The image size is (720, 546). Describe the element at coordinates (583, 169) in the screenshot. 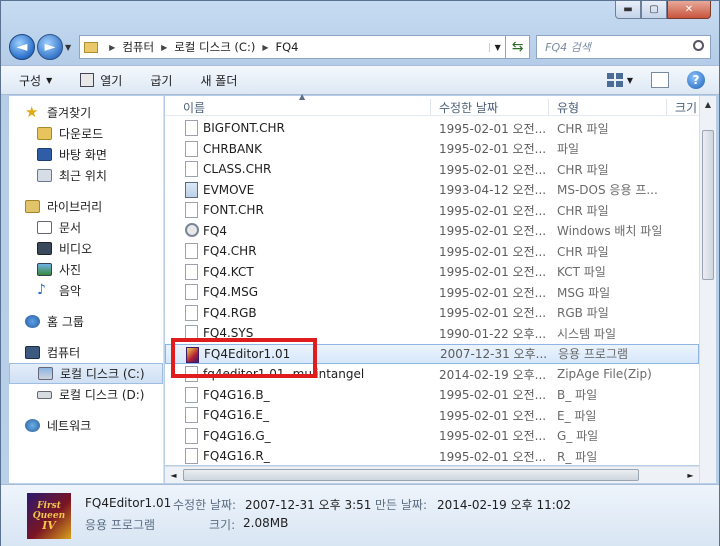

I see `file-type: CHR 파일` at that location.